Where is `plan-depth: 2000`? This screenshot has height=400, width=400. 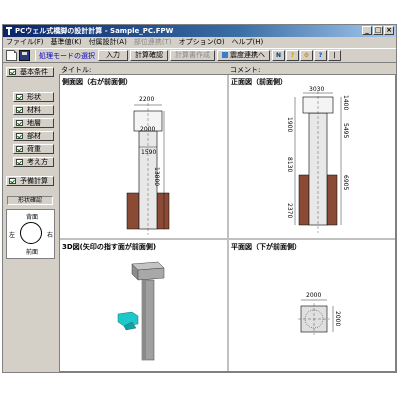 plan-depth: 2000 is located at coordinates (337, 319).